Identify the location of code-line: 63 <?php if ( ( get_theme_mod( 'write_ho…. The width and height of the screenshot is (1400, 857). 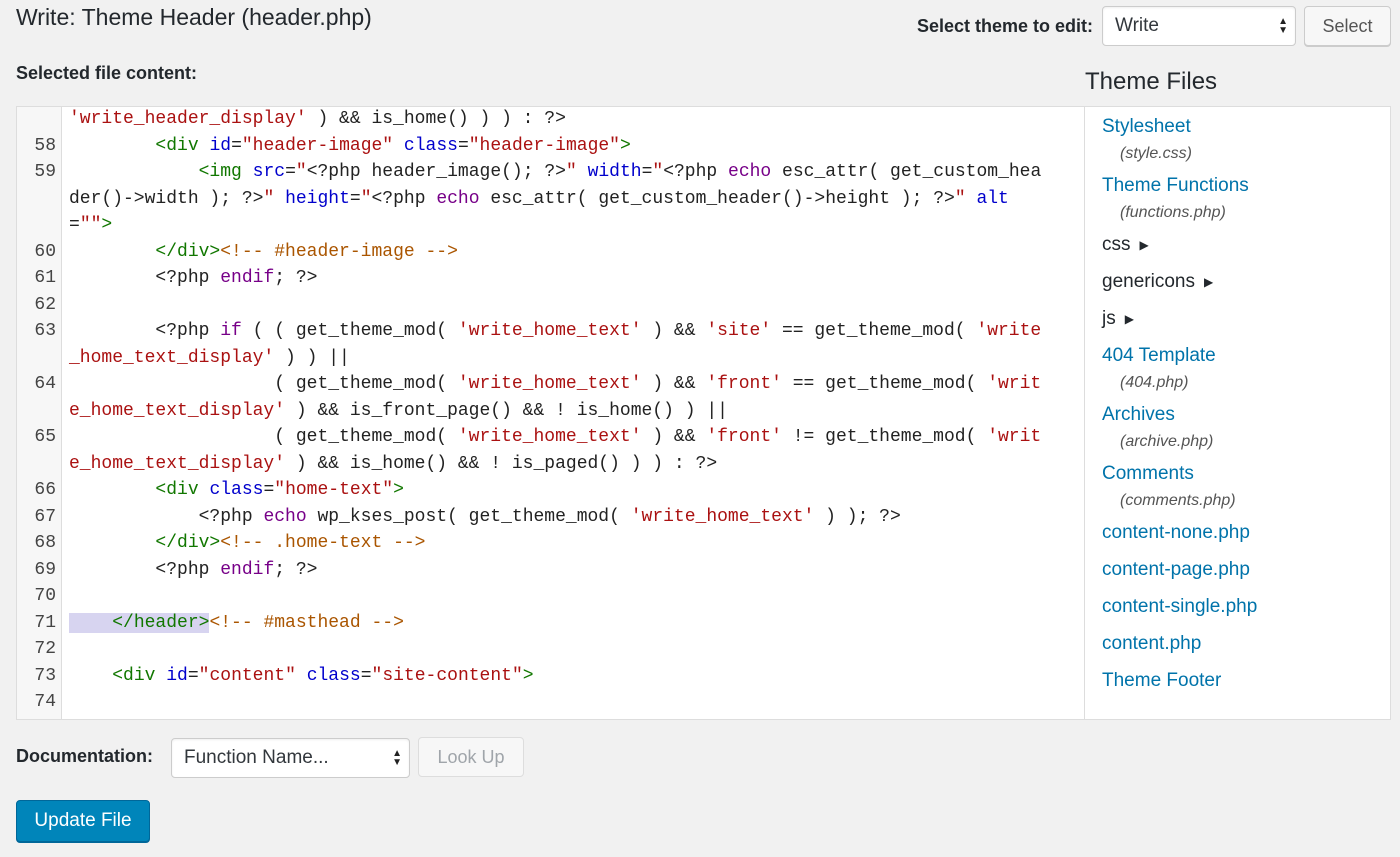
(550, 344).